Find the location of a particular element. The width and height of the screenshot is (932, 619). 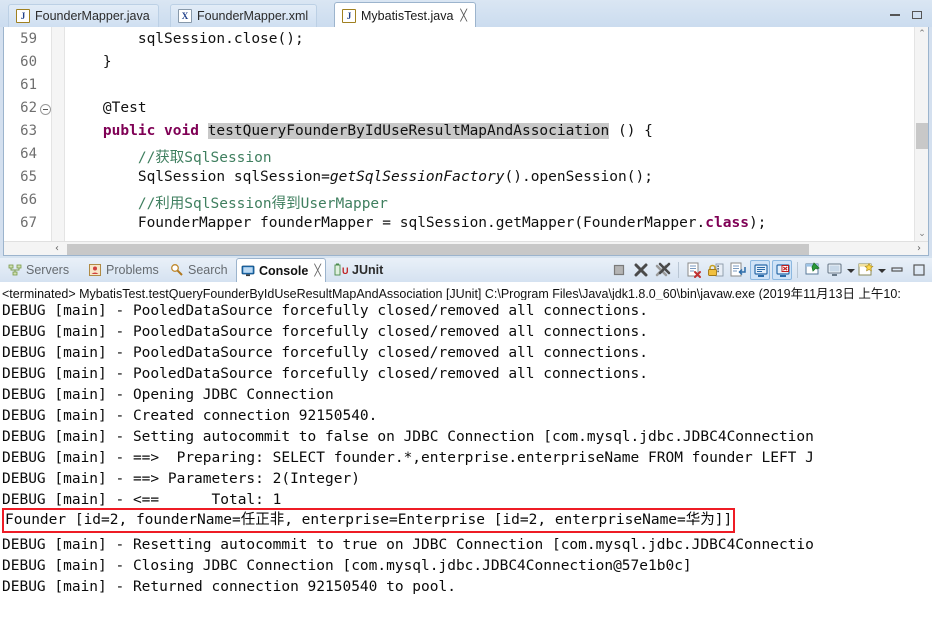

svg-text: U is located at coordinates (345, 271).